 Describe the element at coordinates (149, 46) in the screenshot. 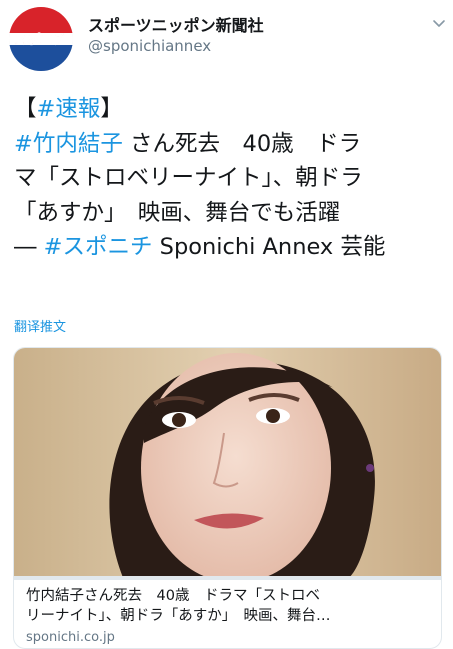

I see `account-handle: @sponichiannex` at that location.